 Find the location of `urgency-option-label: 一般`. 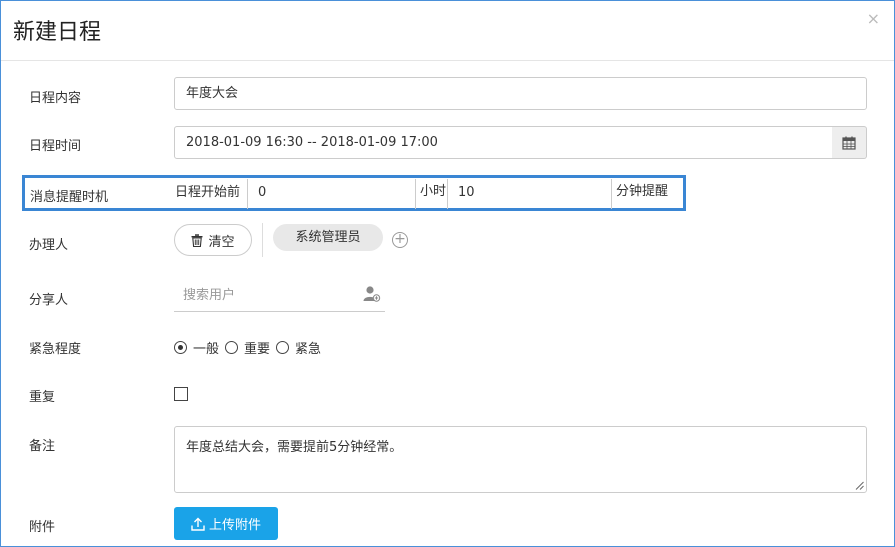

urgency-option-label: 一般 is located at coordinates (206, 349).